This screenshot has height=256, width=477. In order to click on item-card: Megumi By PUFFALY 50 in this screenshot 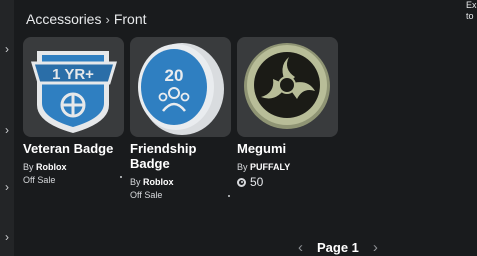, I will do `click(287, 113)`.